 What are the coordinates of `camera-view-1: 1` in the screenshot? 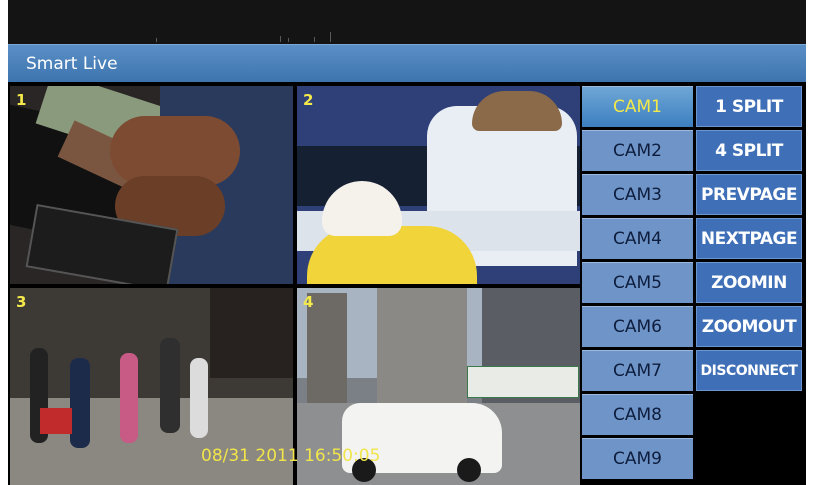 It's located at (151, 185).